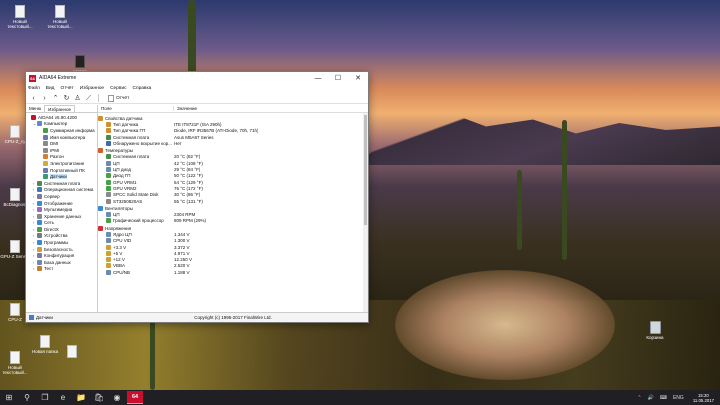 This screenshot has height=405, width=720. What do you see at coordinates (190, 221) in the screenshot?
I see `row-value: 809 RPM (29%)` at bounding box center [190, 221].